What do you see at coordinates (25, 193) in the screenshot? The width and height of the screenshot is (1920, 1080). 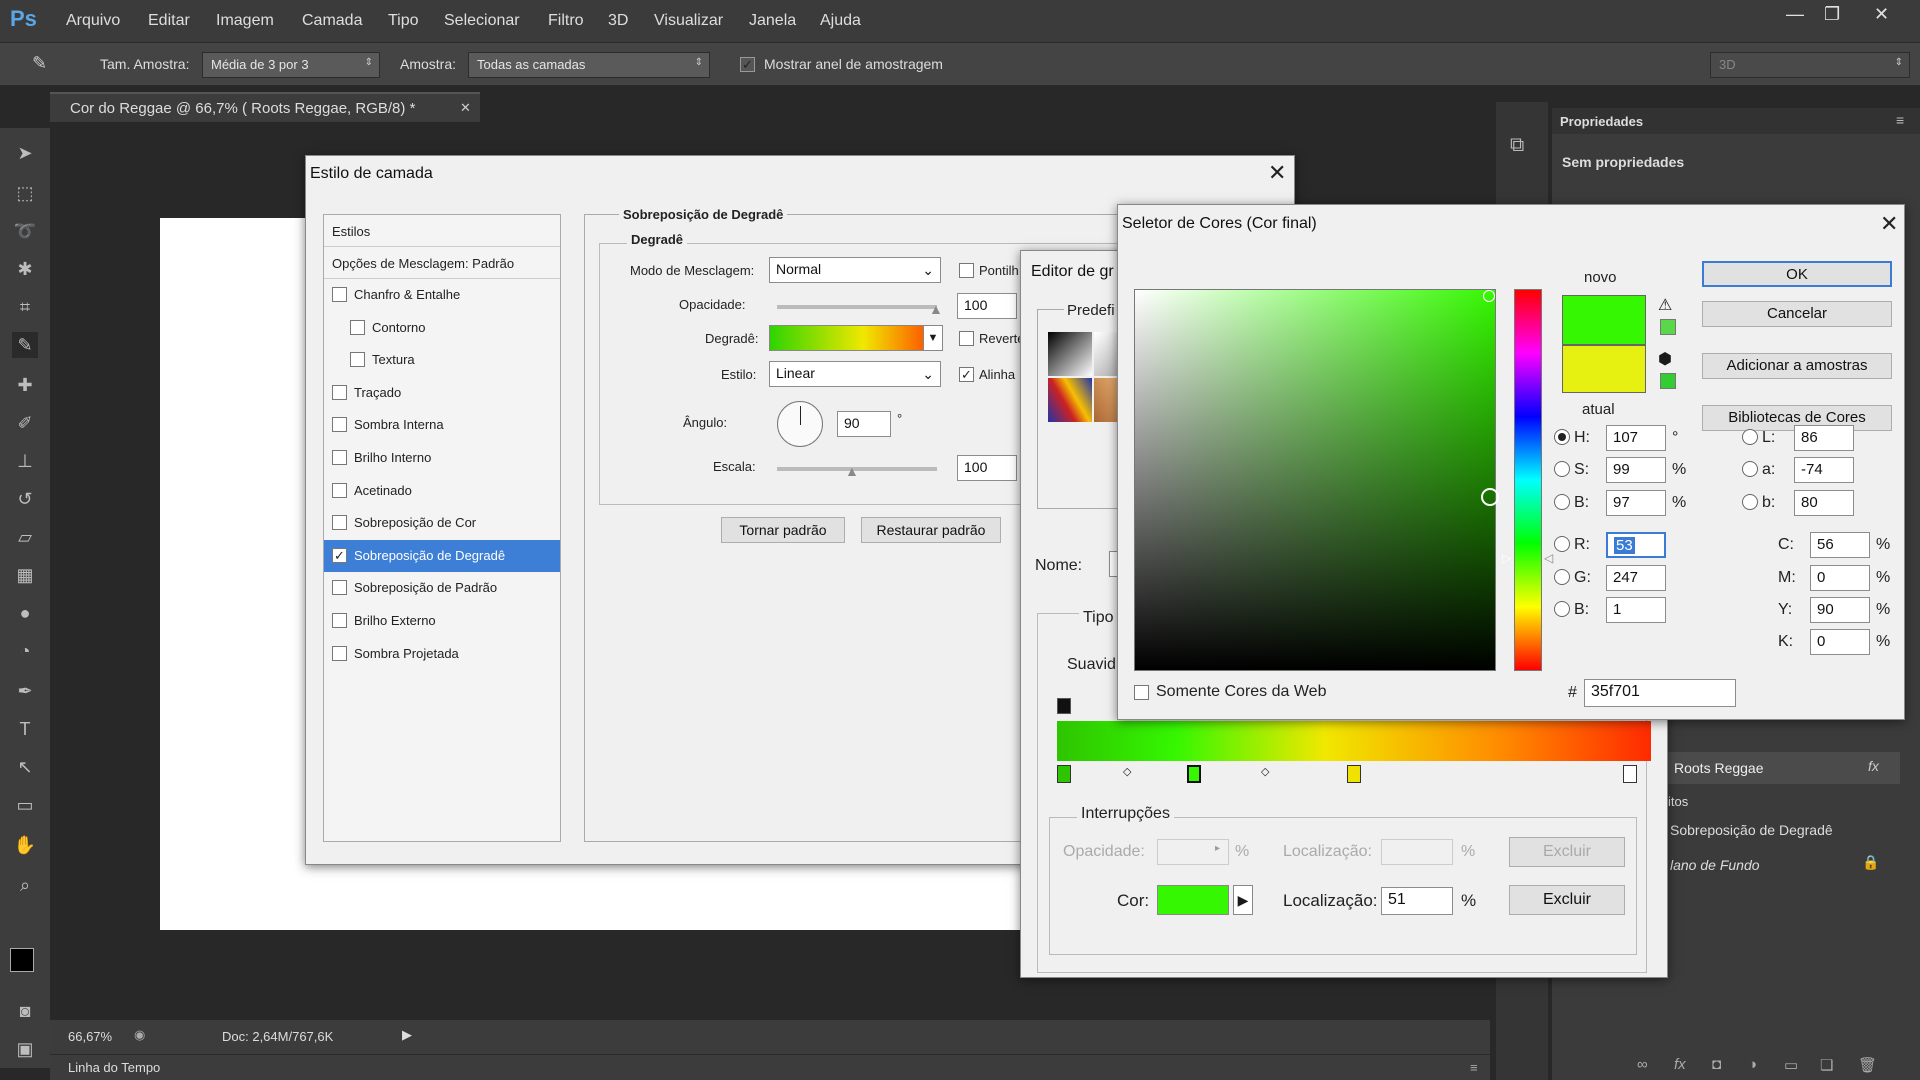 I see `marquee-tool-icon: ⬚` at bounding box center [25, 193].